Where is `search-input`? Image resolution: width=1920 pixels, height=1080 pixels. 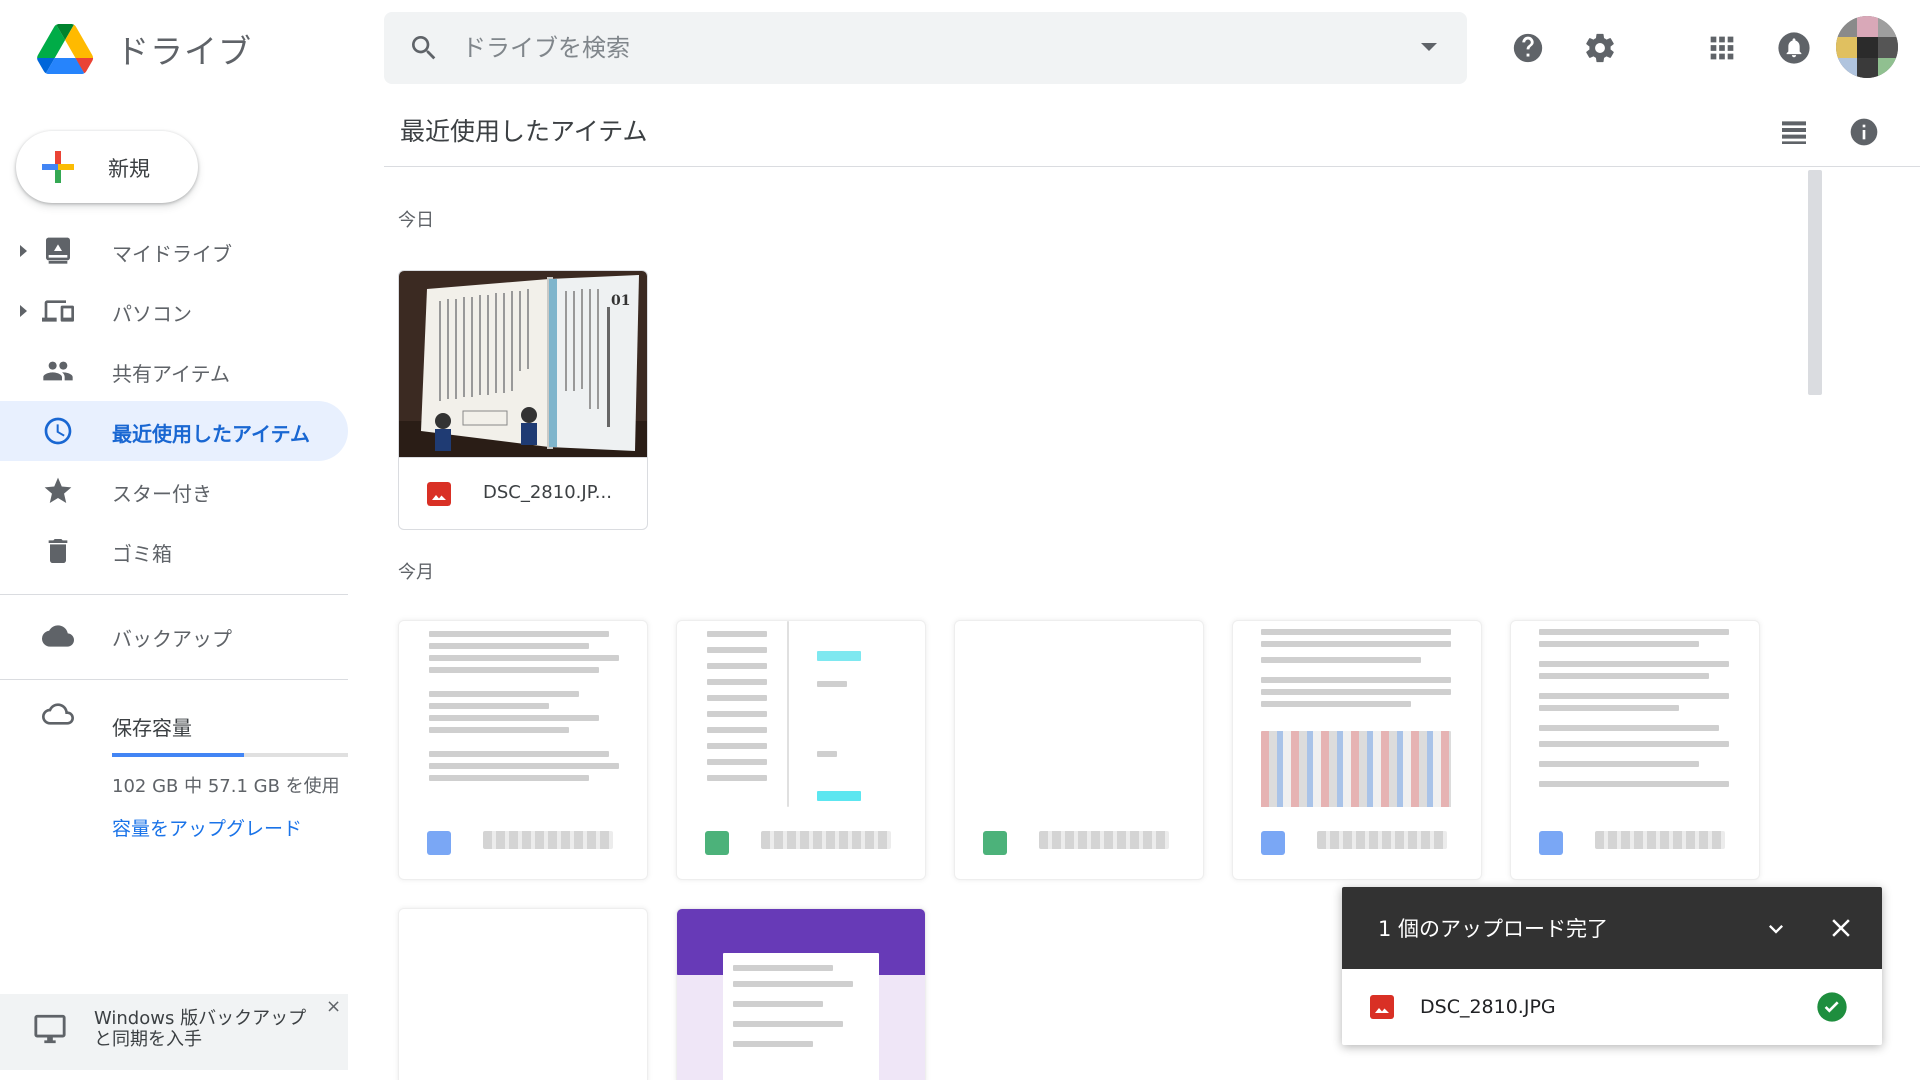
search-input is located at coordinates (902, 48).